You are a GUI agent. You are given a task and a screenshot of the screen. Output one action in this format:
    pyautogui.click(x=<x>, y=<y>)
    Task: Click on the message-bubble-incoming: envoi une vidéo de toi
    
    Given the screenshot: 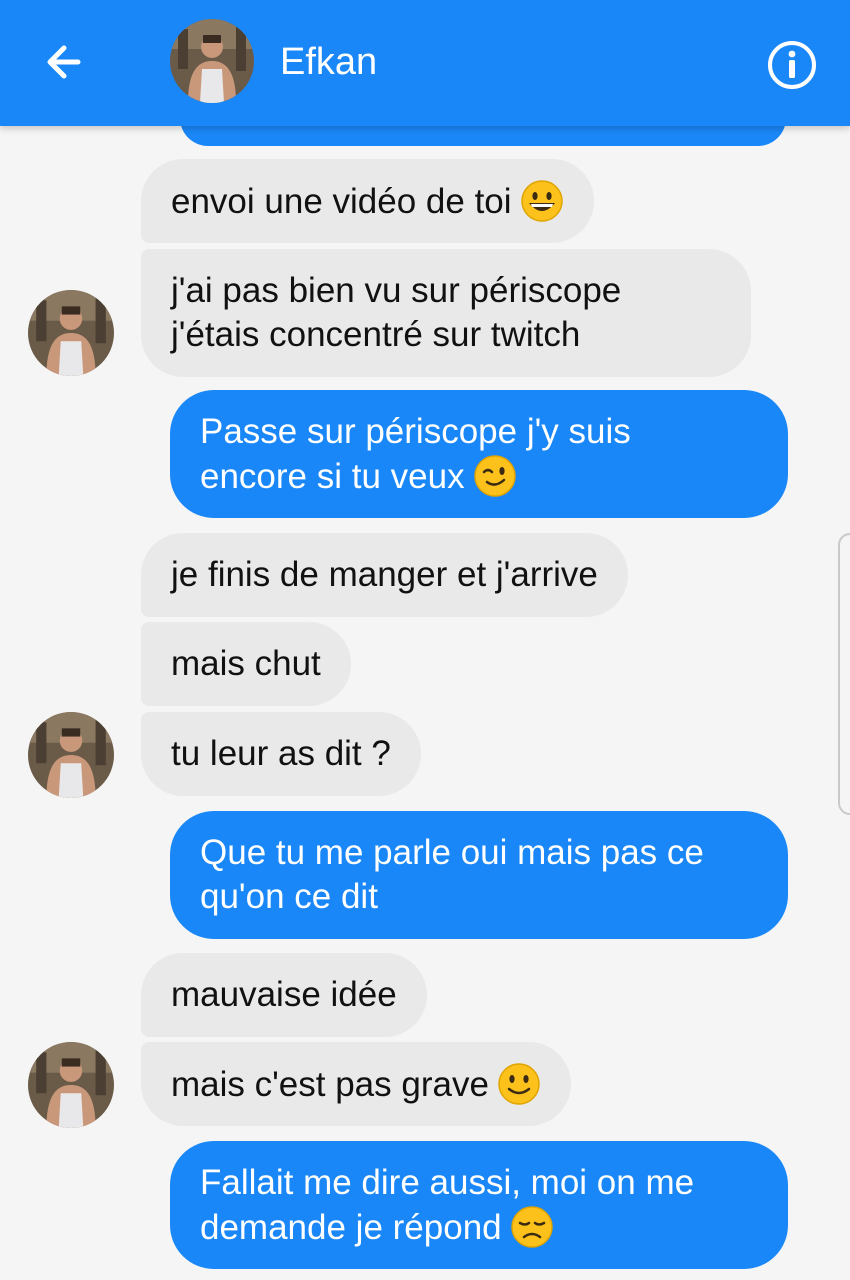 What is the action you would take?
    pyautogui.click(x=367, y=201)
    